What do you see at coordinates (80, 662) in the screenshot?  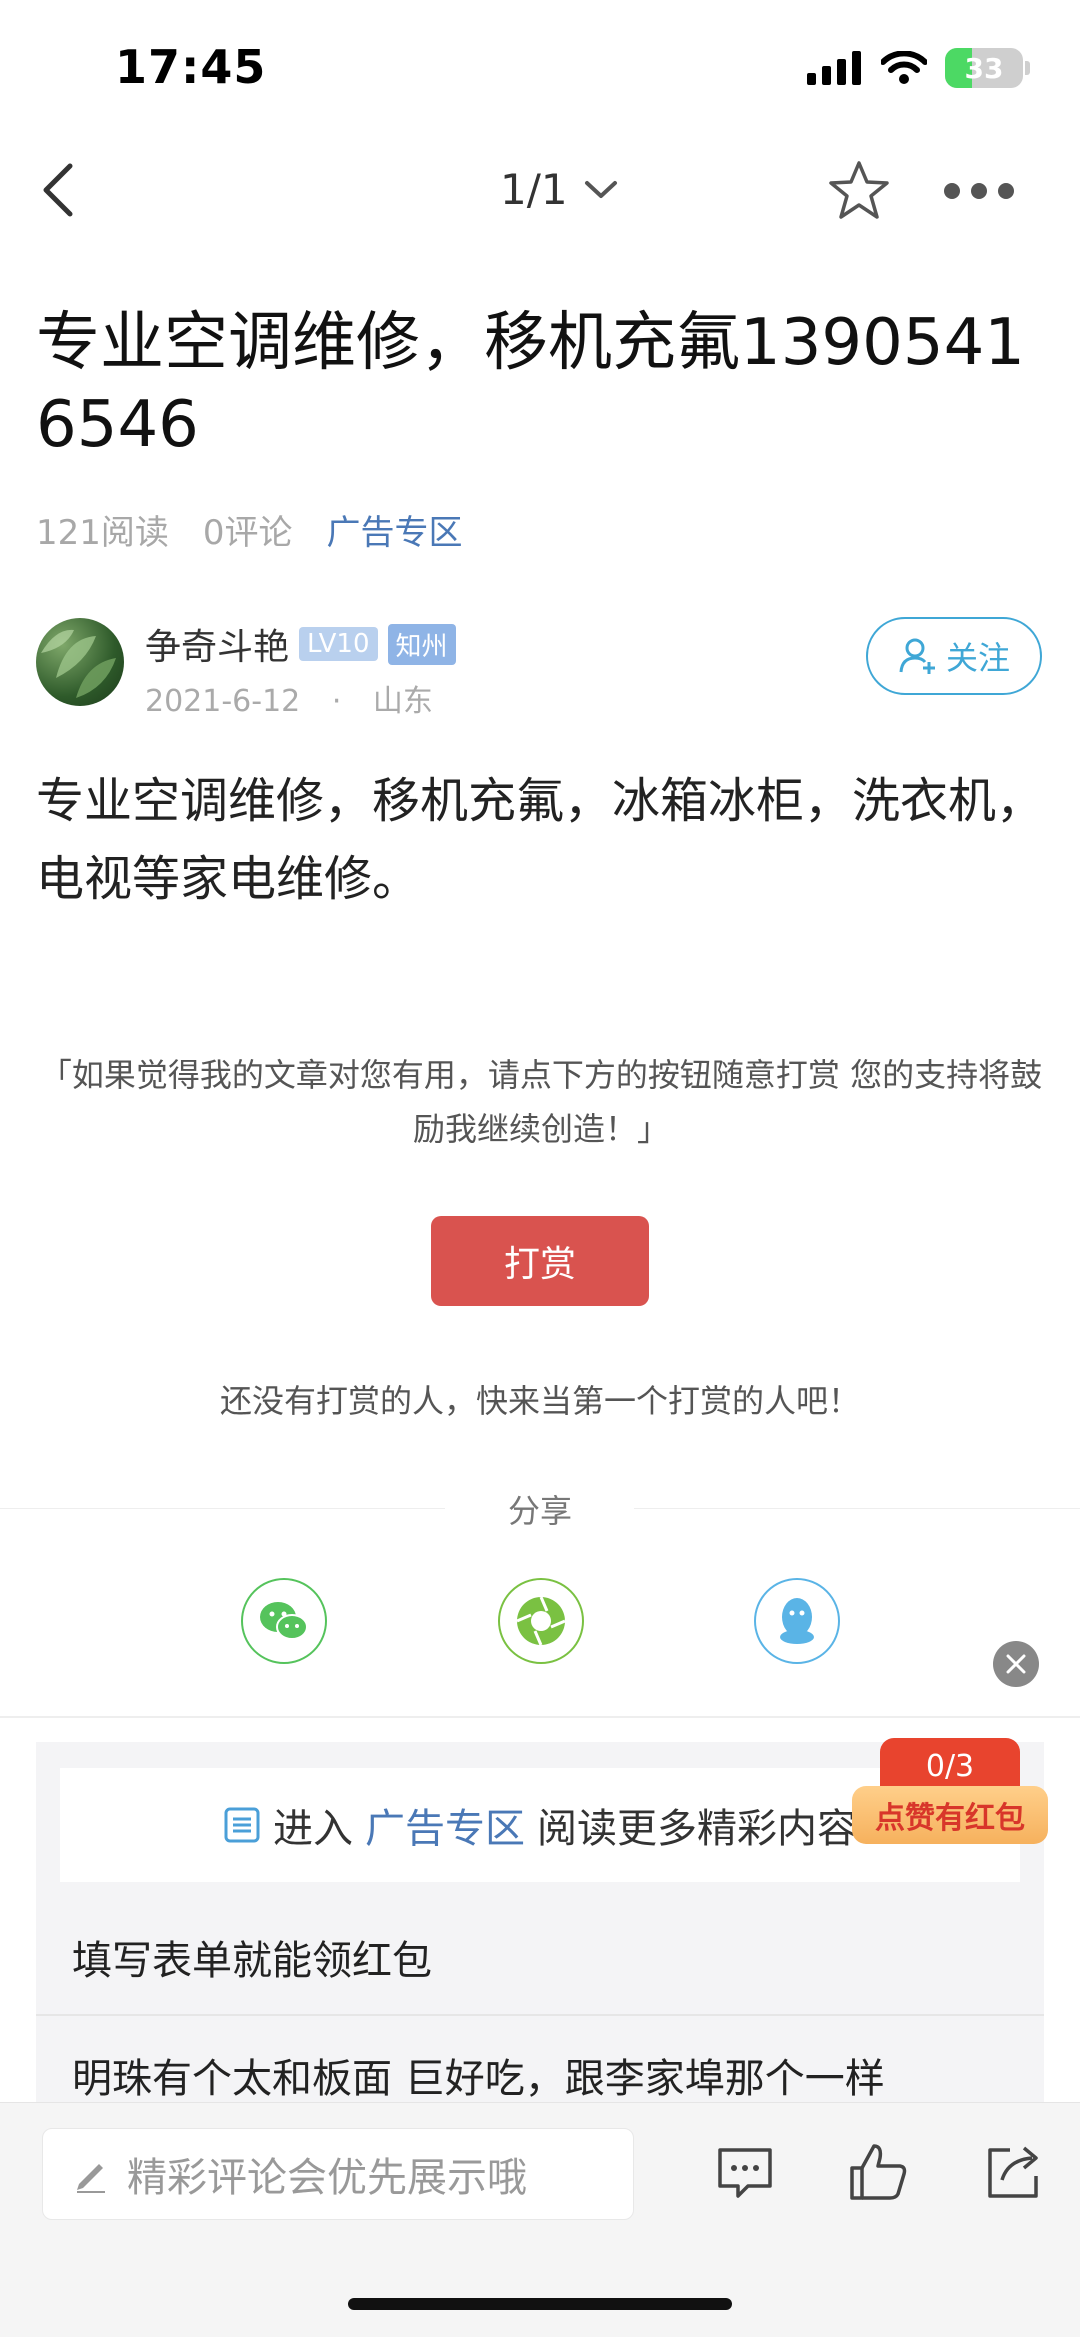 I see `avatar` at bounding box center [80, 662].